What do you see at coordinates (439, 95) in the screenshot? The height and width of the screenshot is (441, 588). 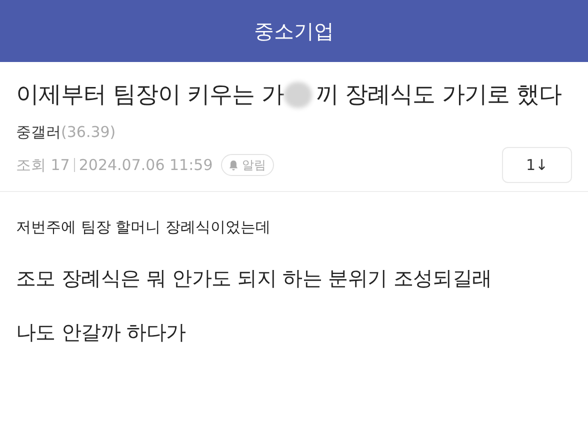 I see `post-title: 끼 장례식도 가기로 했다` at bounding box center [439, 95].